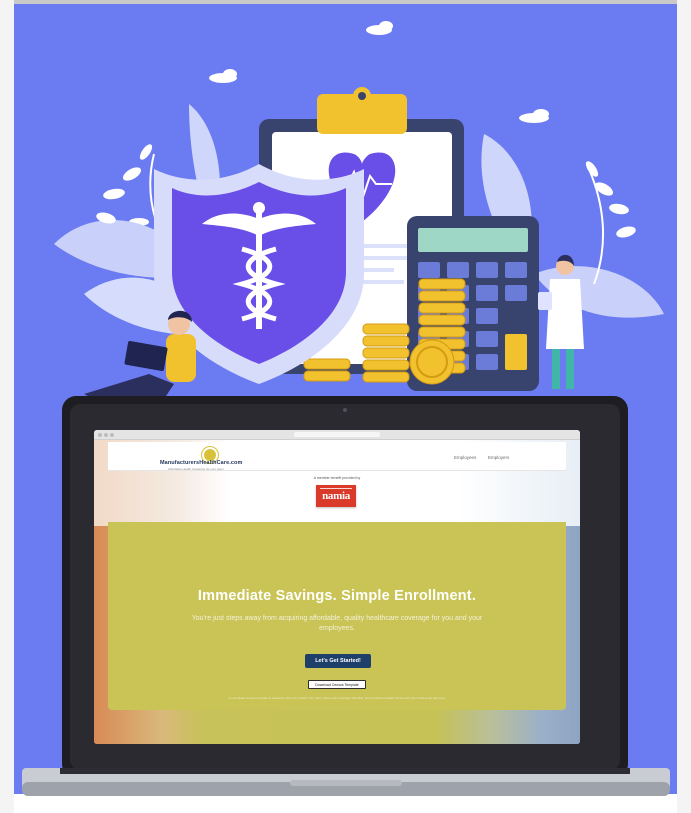  What do you see at coordinates (337, 596) in the screenshot?
I see `hero-headline: Immediate Savings. Simple Enrollment.` at bounding box center [337, 596].